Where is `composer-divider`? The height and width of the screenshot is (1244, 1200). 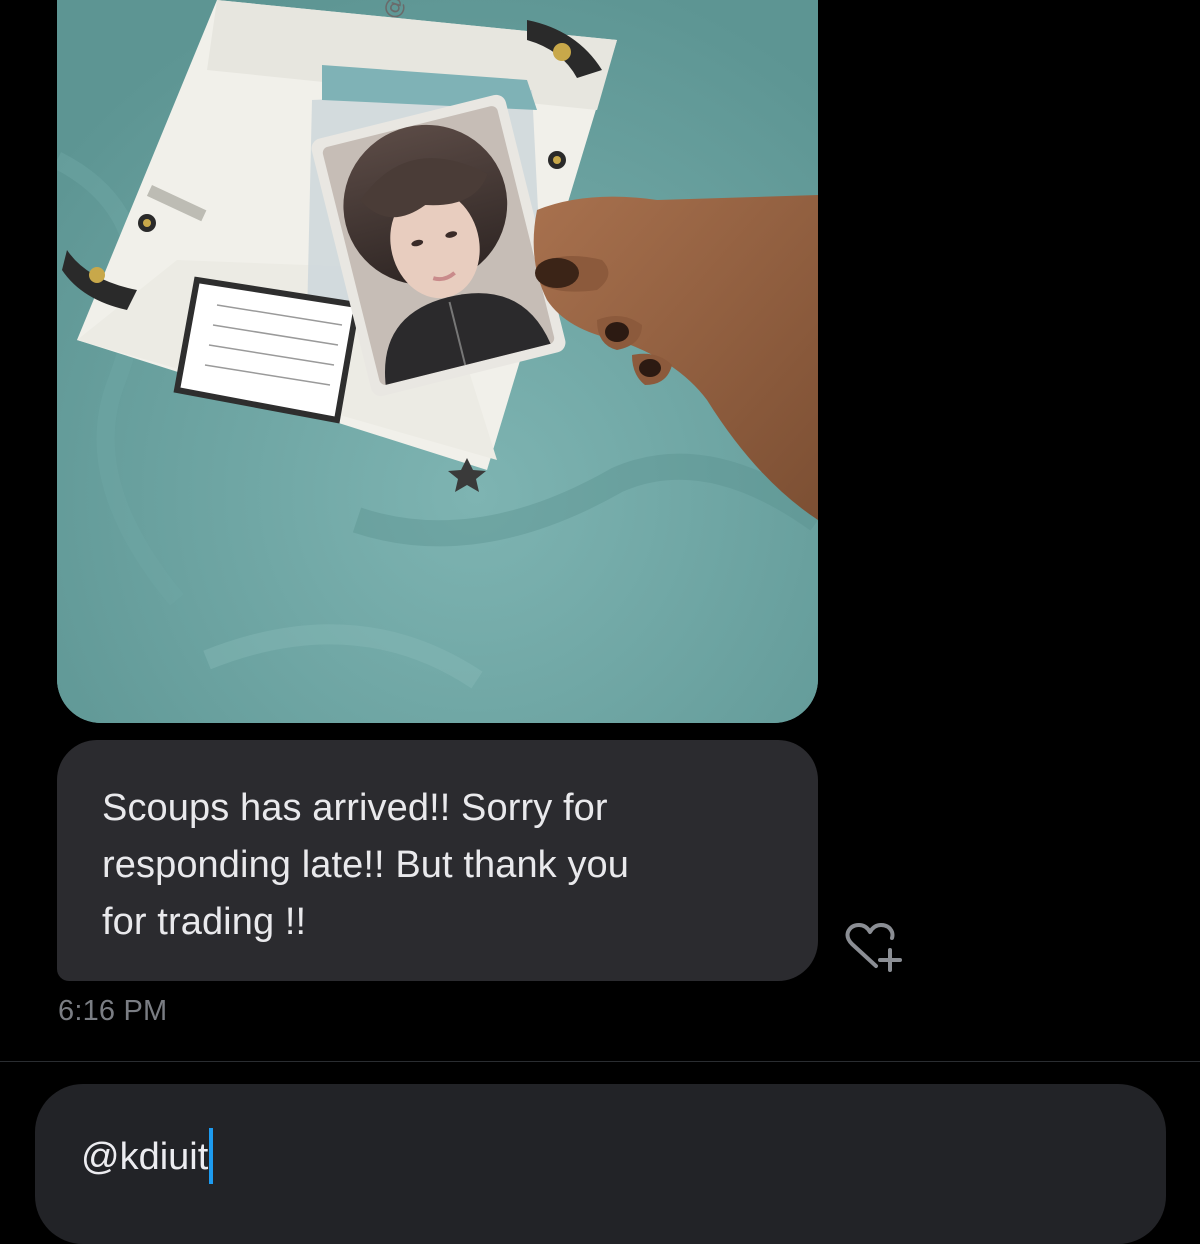
composer-divider is located at coordinates (600, 1061).